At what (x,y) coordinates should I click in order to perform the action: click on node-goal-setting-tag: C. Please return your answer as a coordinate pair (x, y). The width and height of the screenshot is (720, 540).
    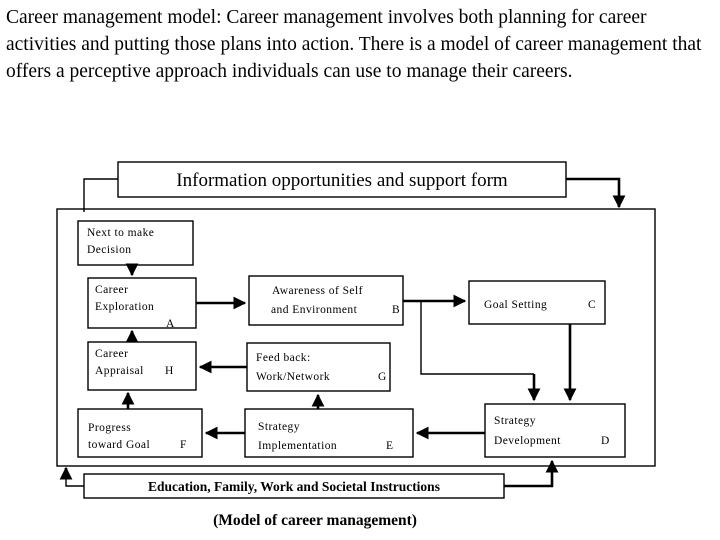
    Looking at the image, I should click on (592, 305).